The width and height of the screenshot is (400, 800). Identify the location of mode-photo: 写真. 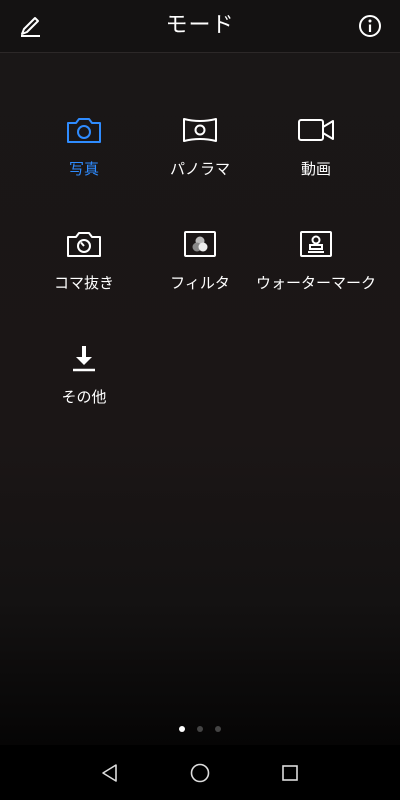
(84, 150).